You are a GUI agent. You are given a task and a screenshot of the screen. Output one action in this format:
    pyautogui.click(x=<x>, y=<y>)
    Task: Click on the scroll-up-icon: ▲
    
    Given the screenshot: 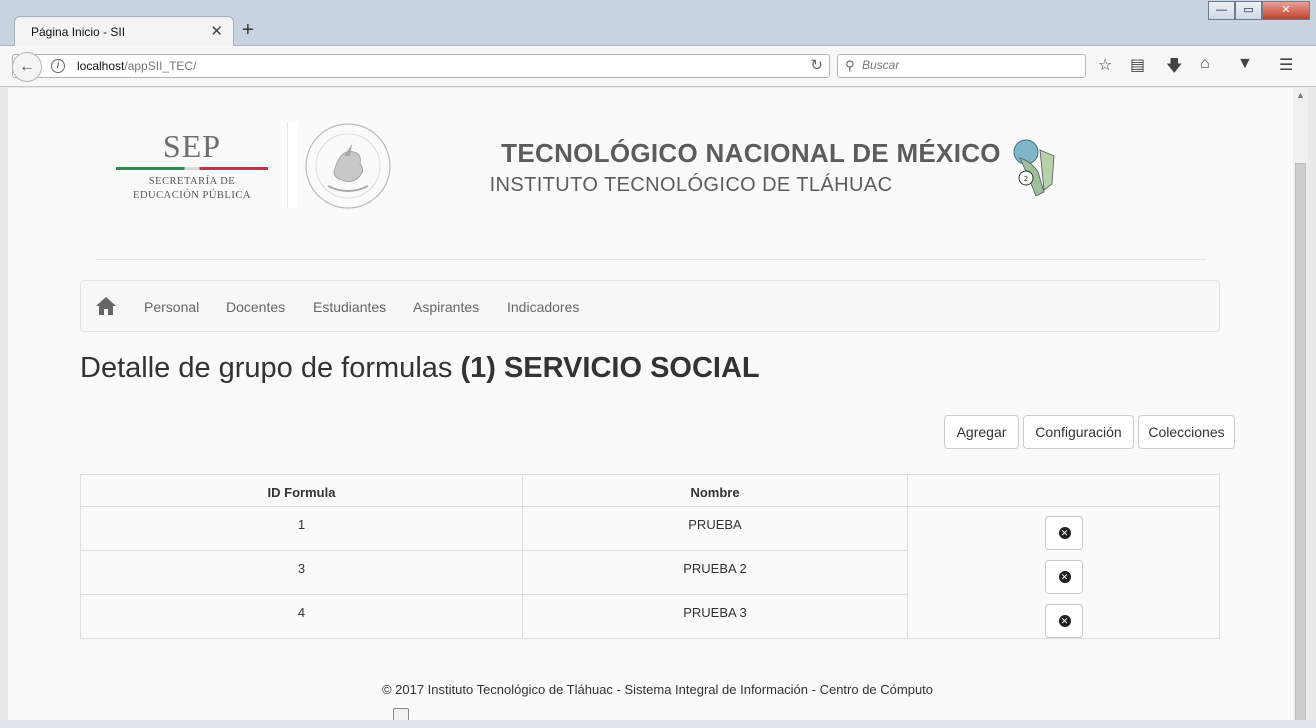 What is the action you would take?
    pyautogui.click(x=1300, y=95)
    